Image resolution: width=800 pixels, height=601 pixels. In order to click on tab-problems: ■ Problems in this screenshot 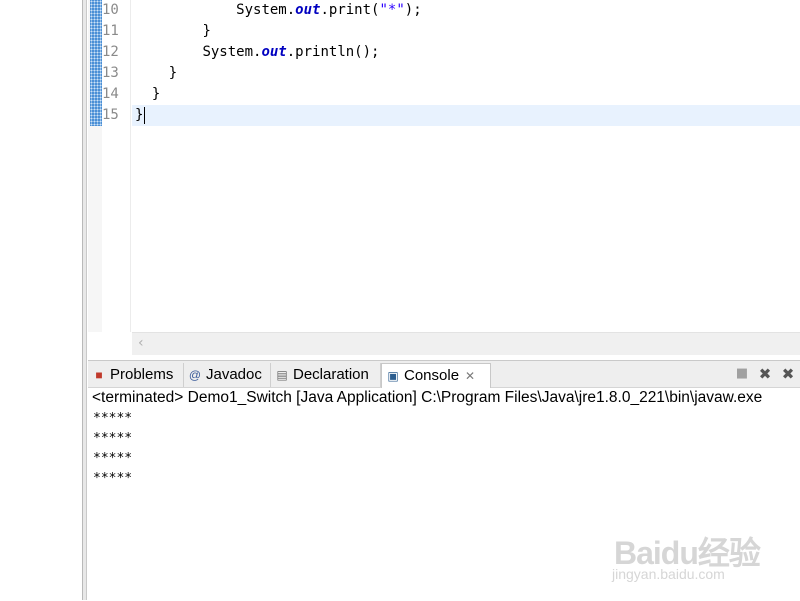, I will do `click(136, 375)`.